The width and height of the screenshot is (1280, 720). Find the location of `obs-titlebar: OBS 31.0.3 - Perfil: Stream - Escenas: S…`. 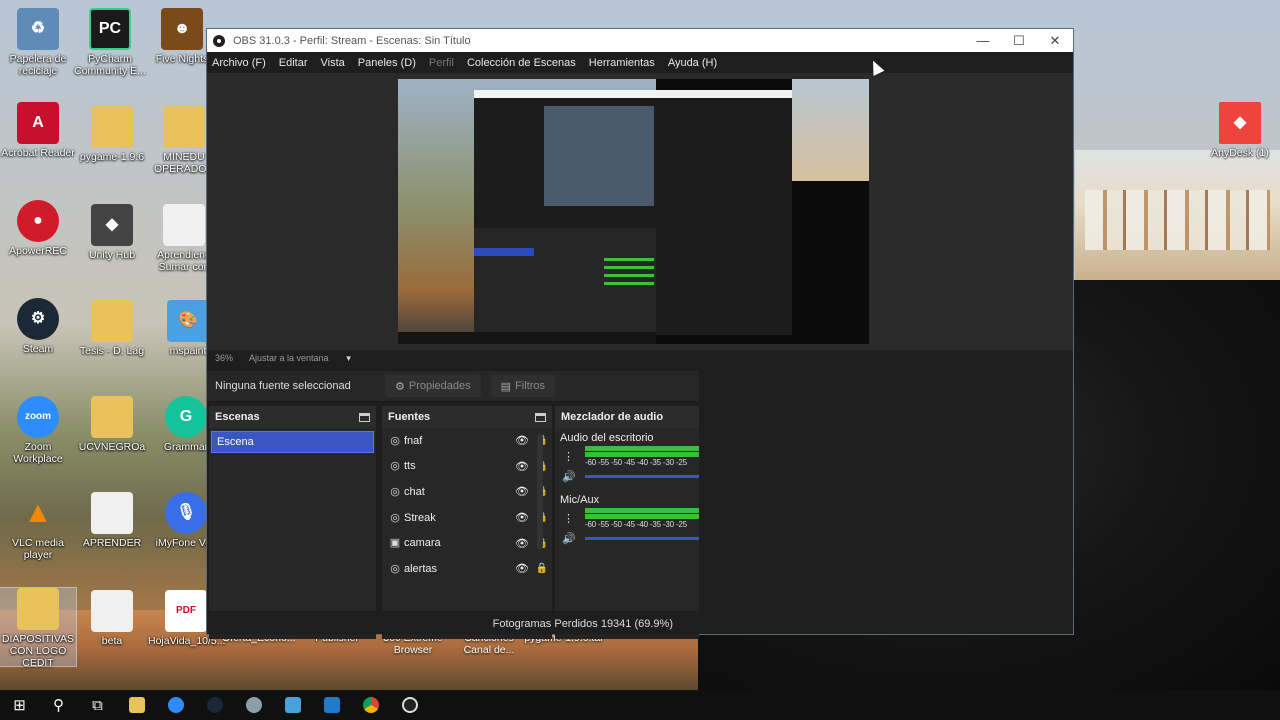

obs-titlebar: OBS 31.0.3 - Perfil: Stream - Escenas: S… is located at coordinates (640, 40).